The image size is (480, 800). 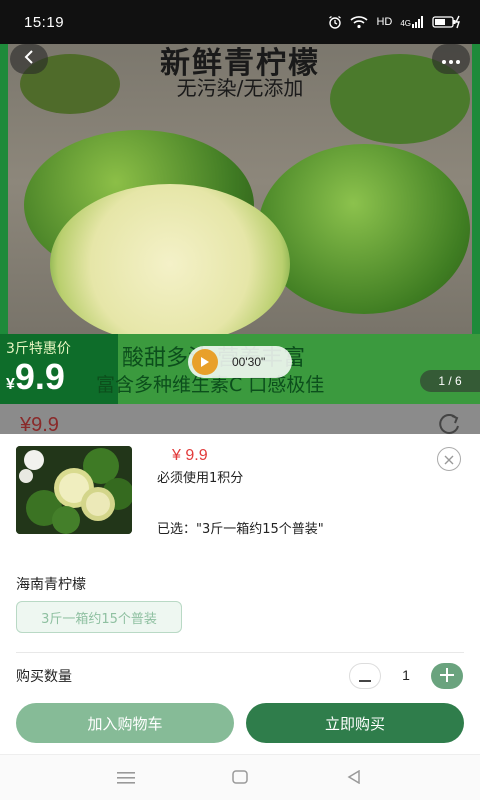 I want to click on back-button, so click(x=29, y=59).